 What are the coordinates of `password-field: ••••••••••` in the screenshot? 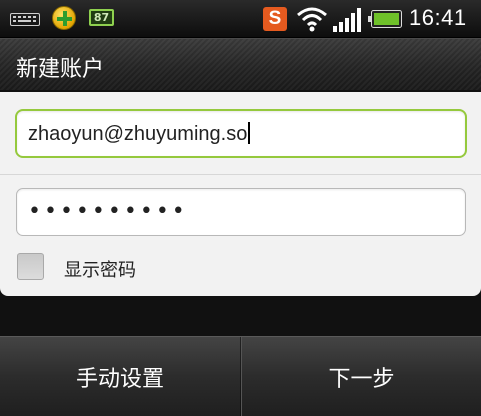 It's located at (241, 212).